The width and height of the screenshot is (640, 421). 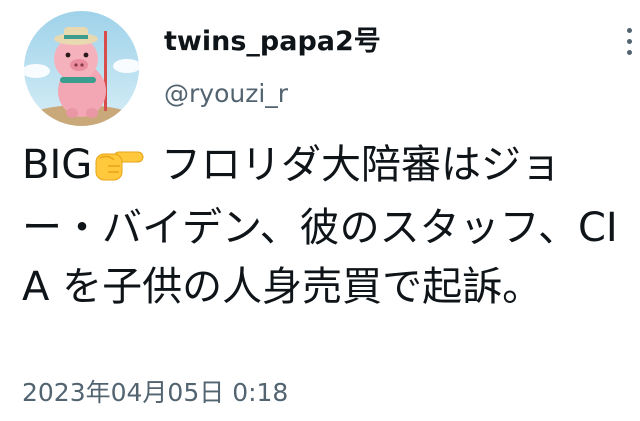 What do you see at coordinates (119, 169) in the screenshot?
I see `backhand-index-pointing-right-icon` at bounding box center [119, 169].